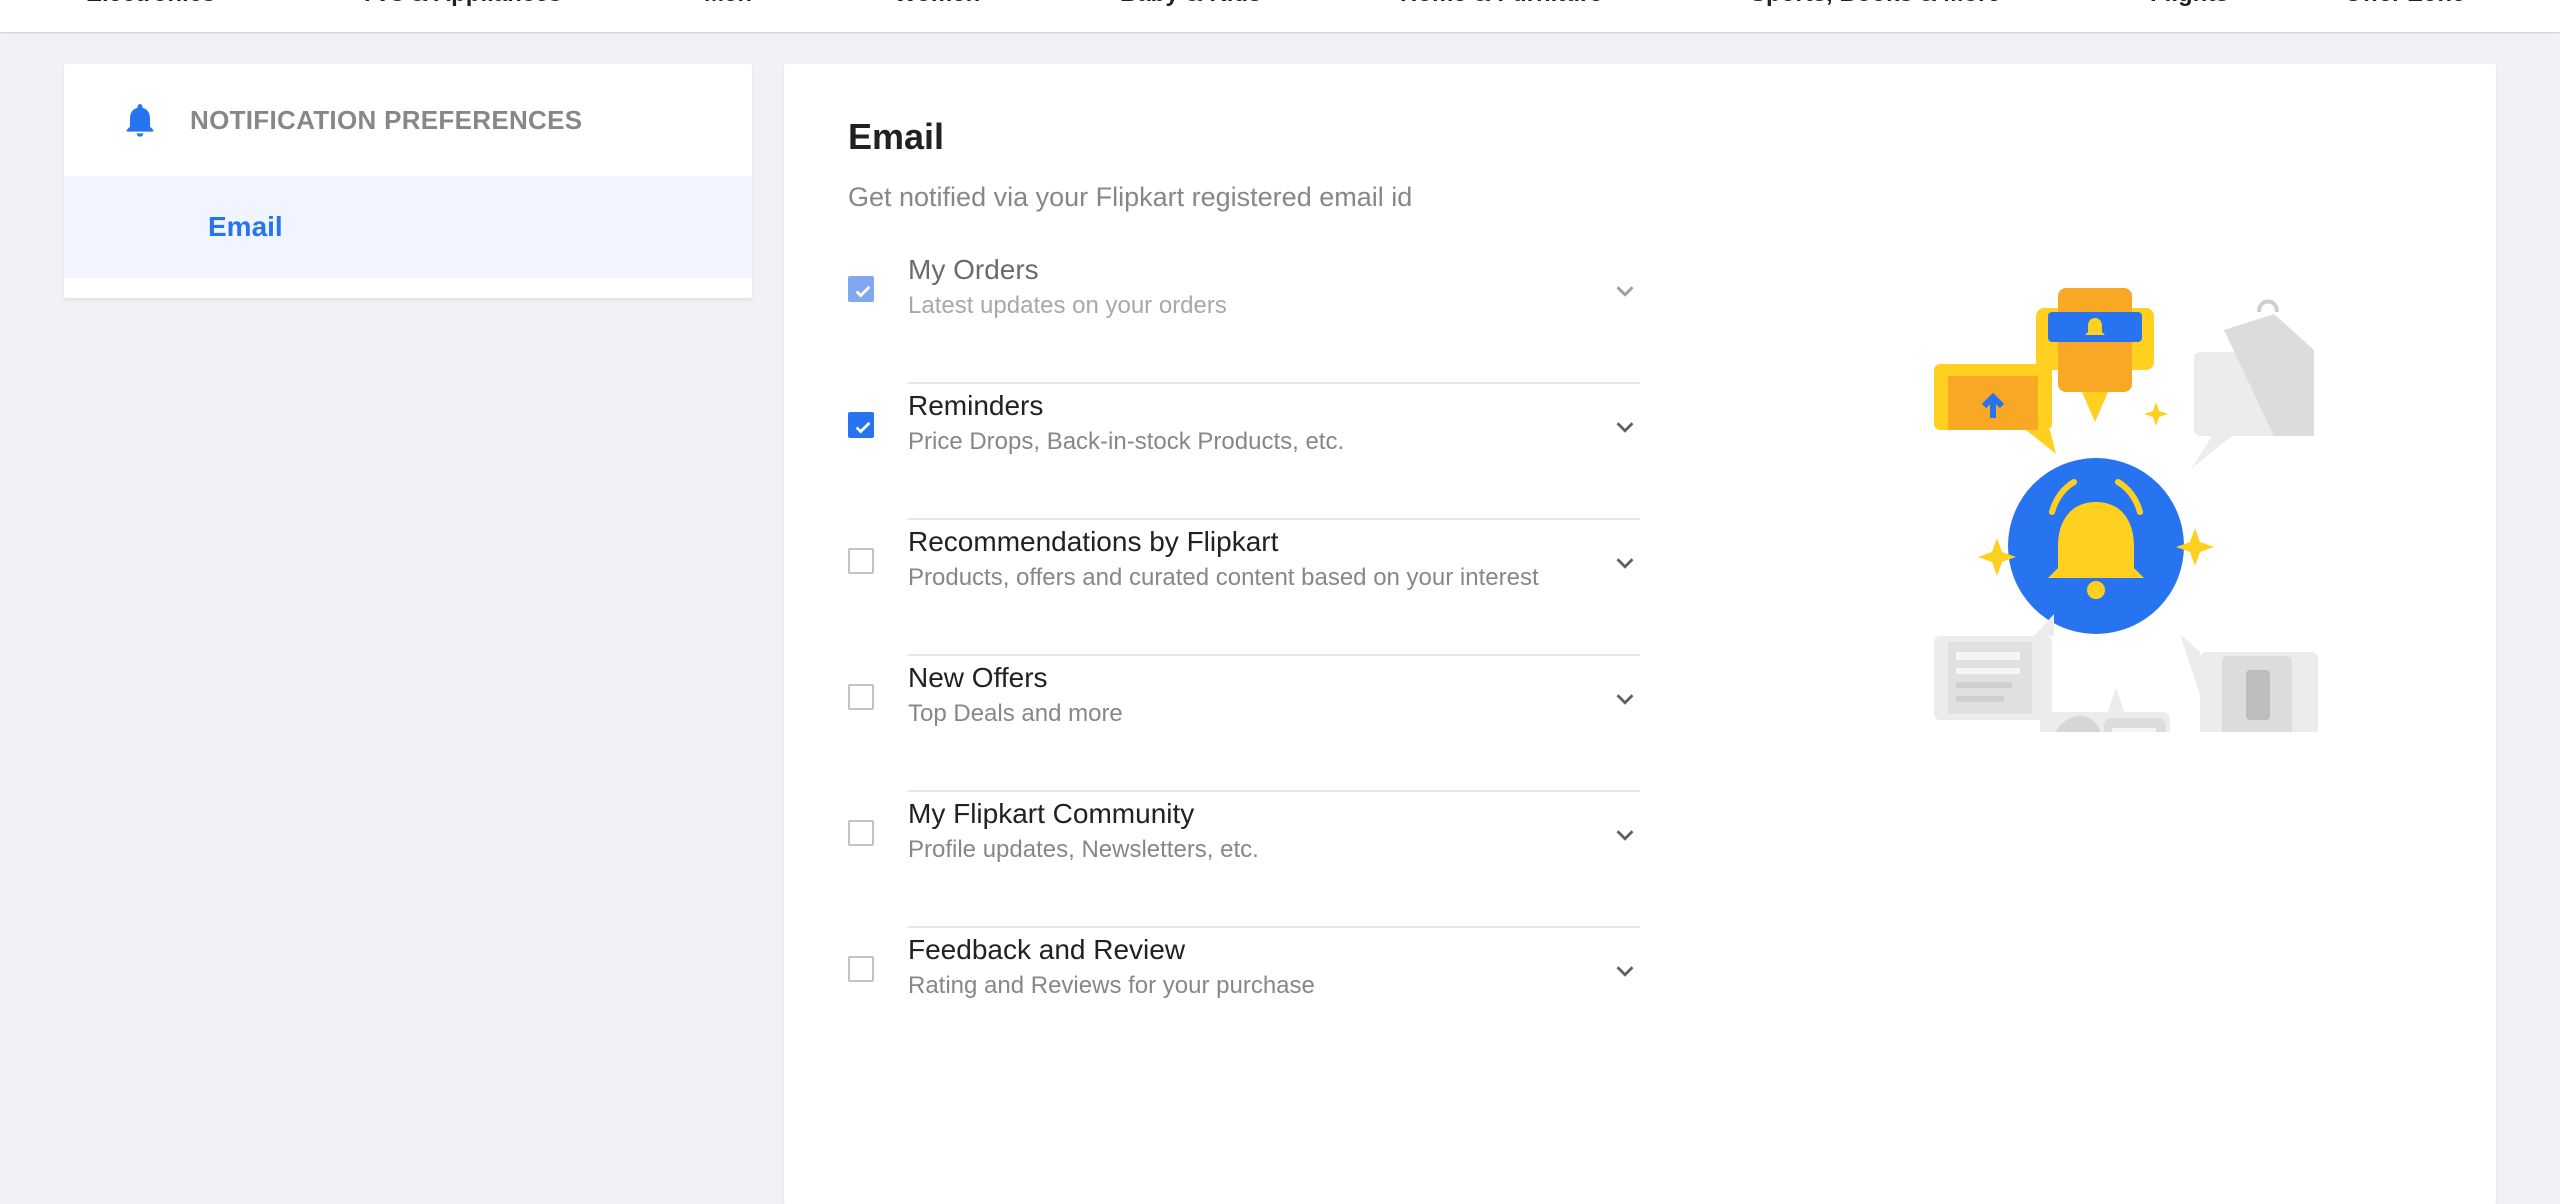 The image size is (2560, 1204). What do you see at coordinates (1083, 849) in the screenshot?
I see `preference-description: Profile updates, Newsletters, etc.` at bounding box center [1083, 849].